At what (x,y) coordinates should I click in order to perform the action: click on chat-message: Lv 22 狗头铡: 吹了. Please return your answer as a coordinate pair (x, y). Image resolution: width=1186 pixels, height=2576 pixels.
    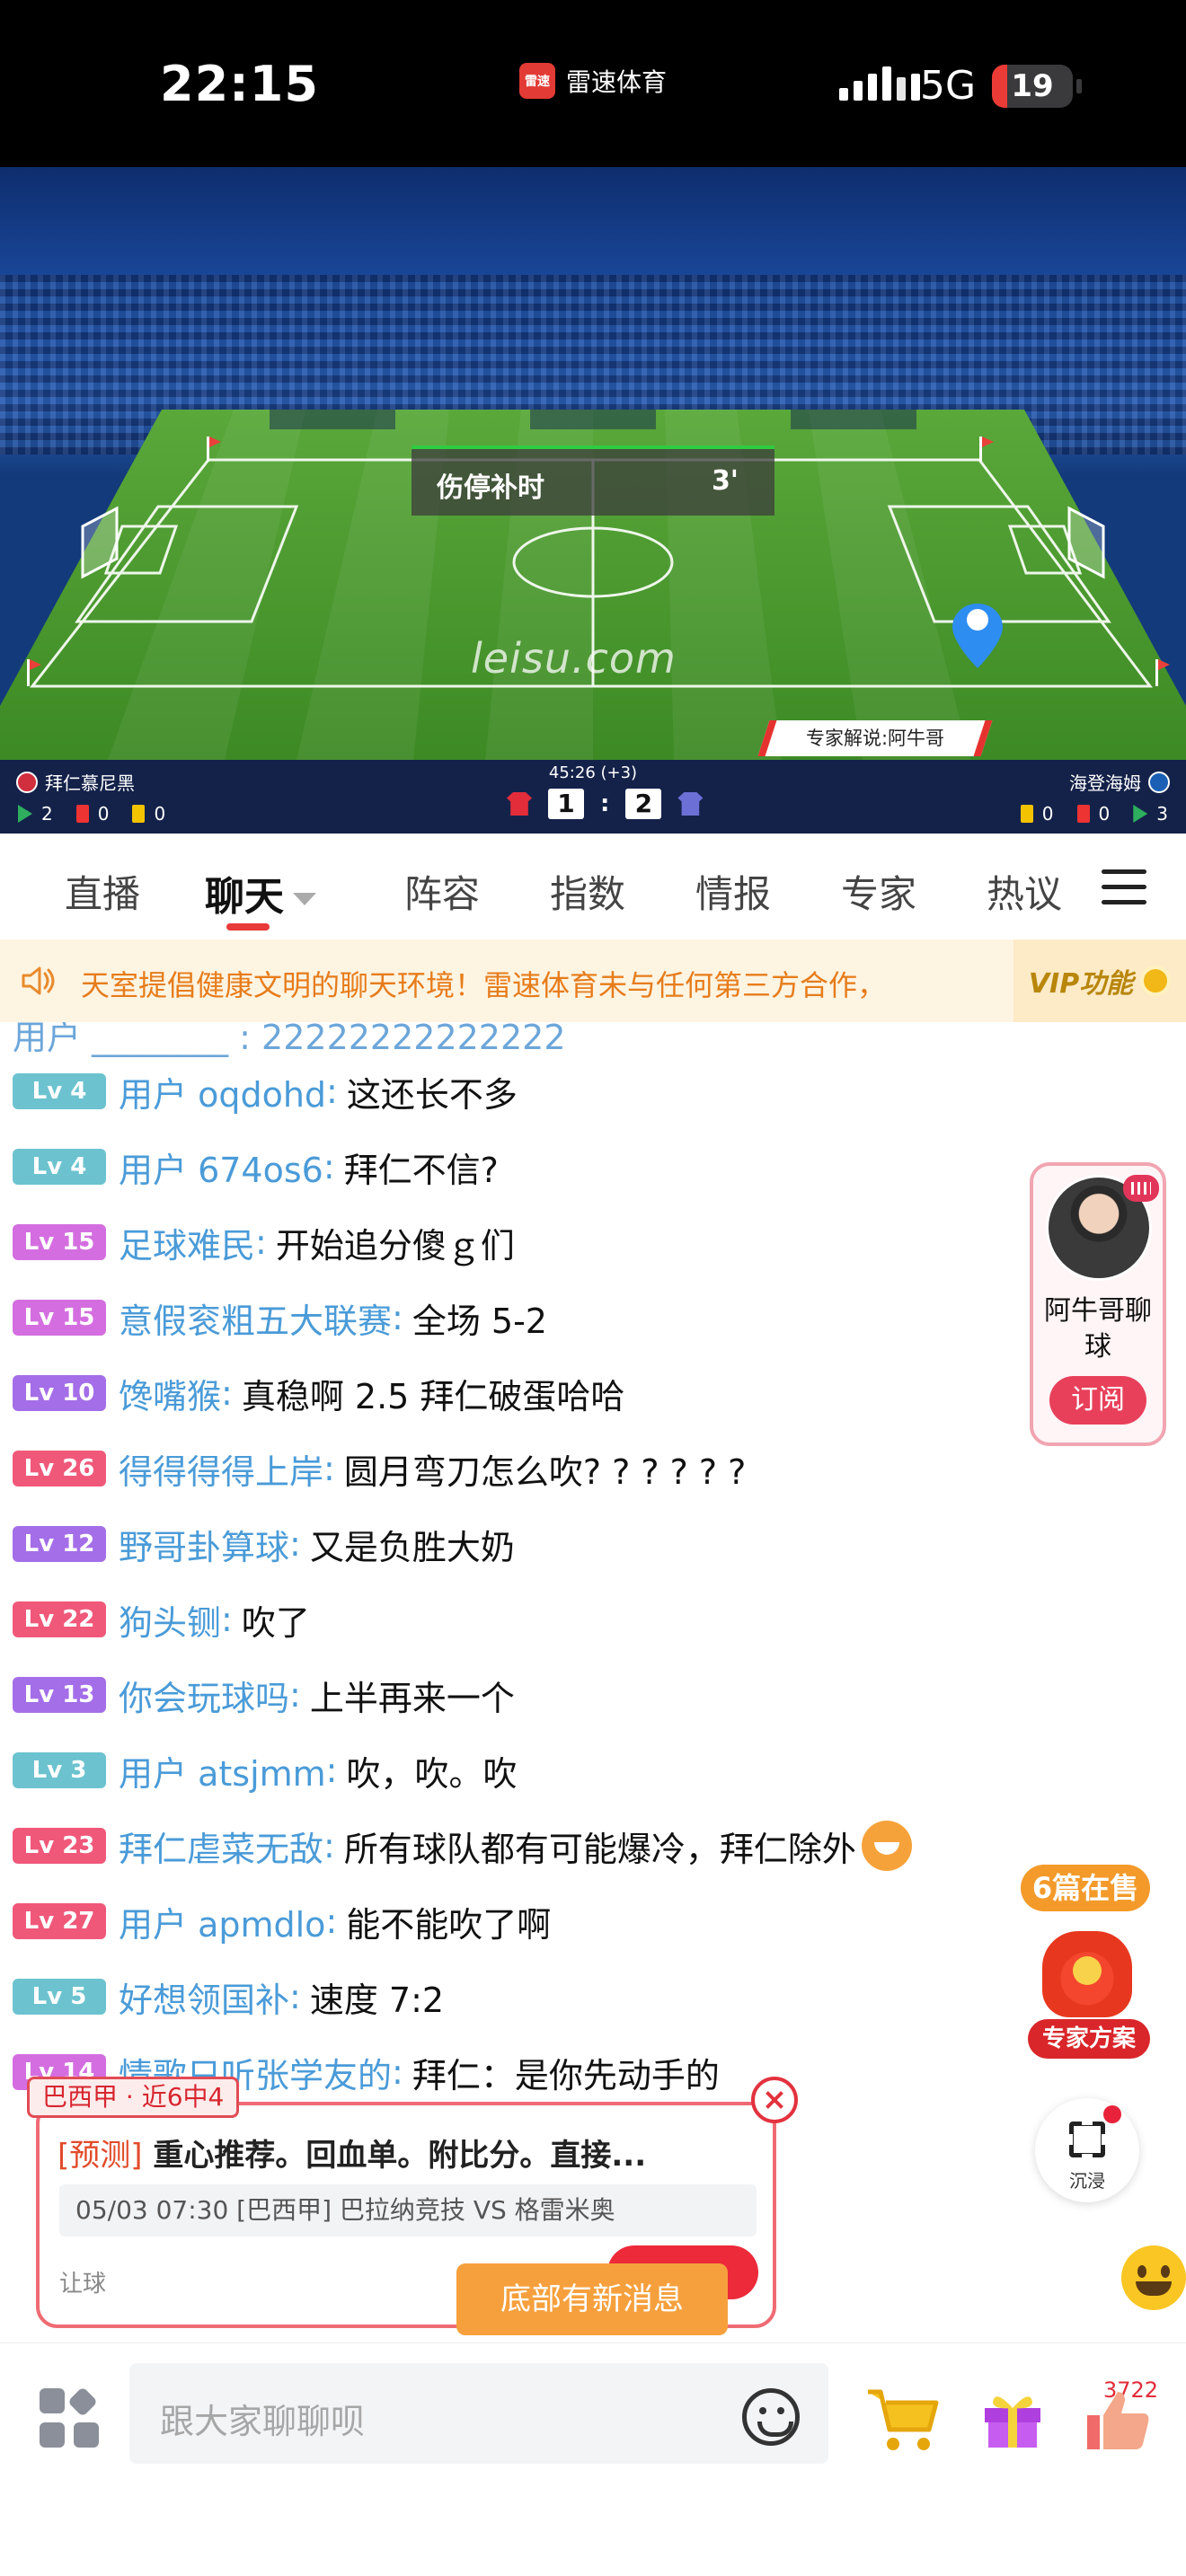
    Looking at the image, I should click on (161, 1619).